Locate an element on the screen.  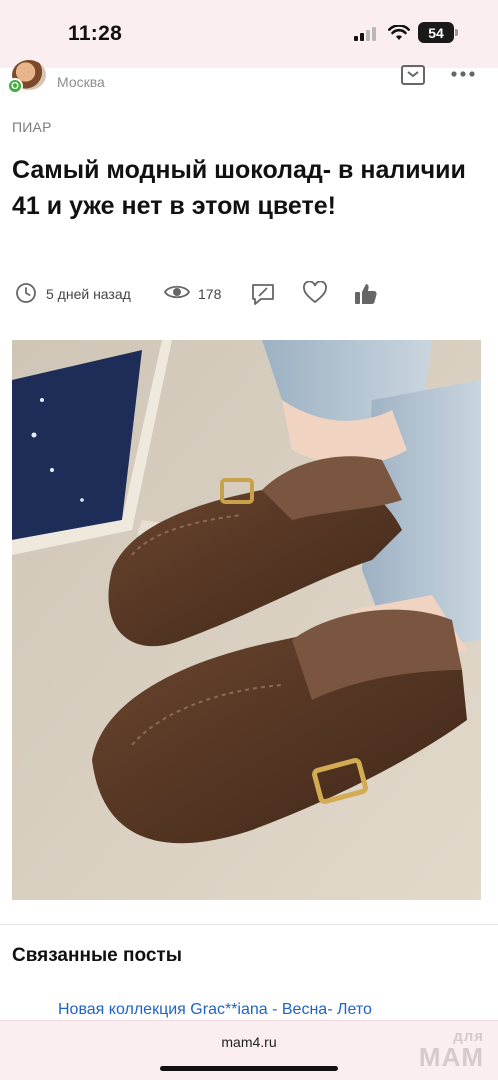
wifi-icon is located at coordinates (399, 32).